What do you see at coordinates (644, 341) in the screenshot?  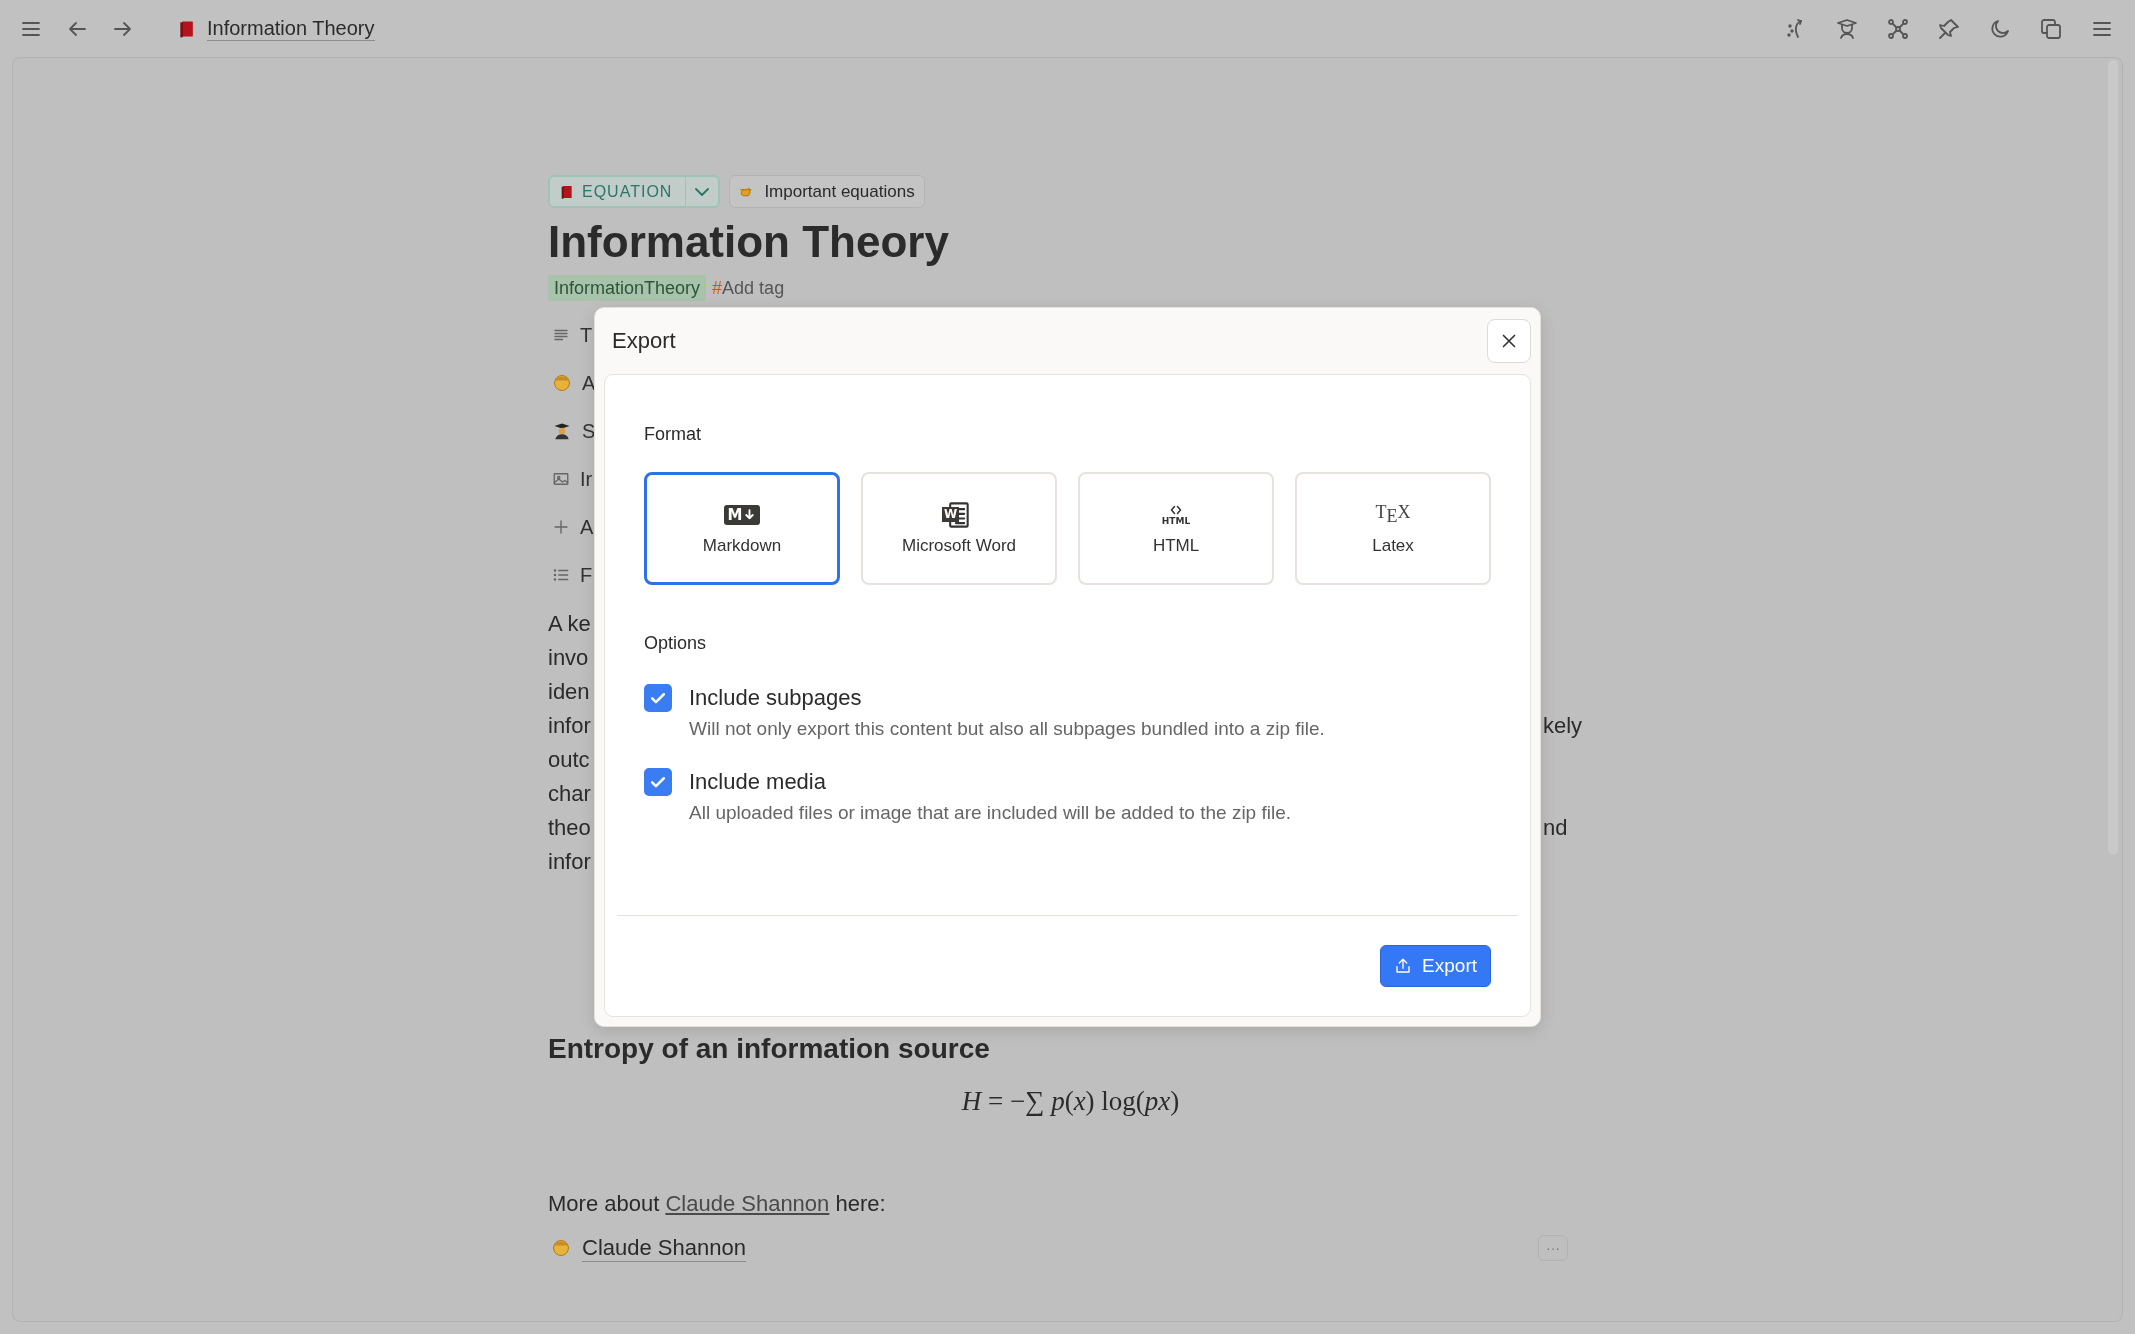 I see `dialog-title: Export` at bounding box center [644, 341].